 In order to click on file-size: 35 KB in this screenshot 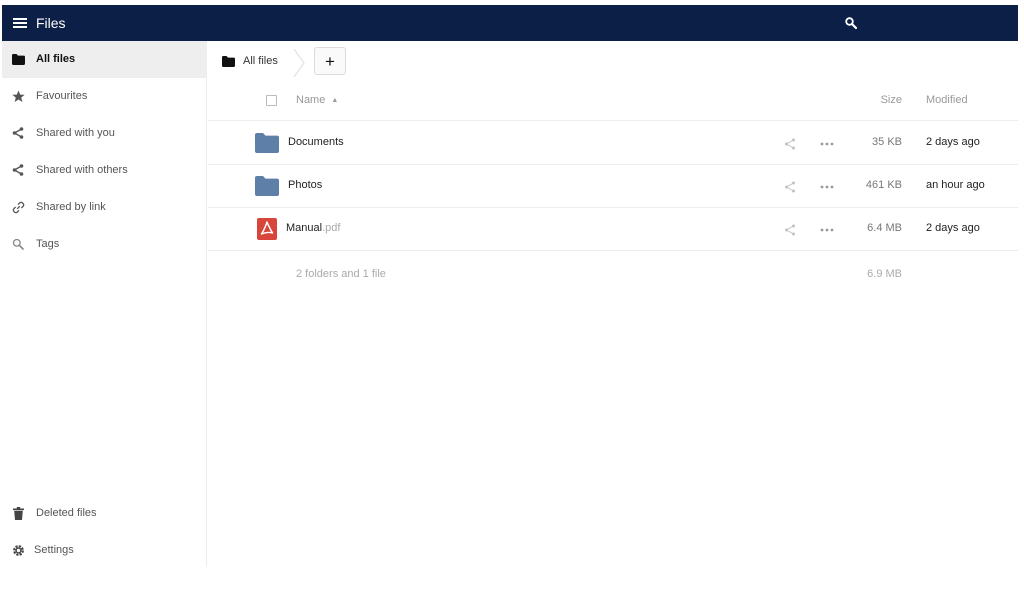, I will do `click(887, 142)`.